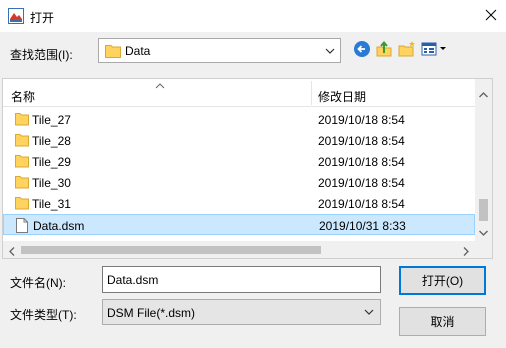 The image size is (506, 348). What do you see at coordinates (483, 232) in the screenshot?
I see `scroll-down-icon` at bounding box center [483, 232].